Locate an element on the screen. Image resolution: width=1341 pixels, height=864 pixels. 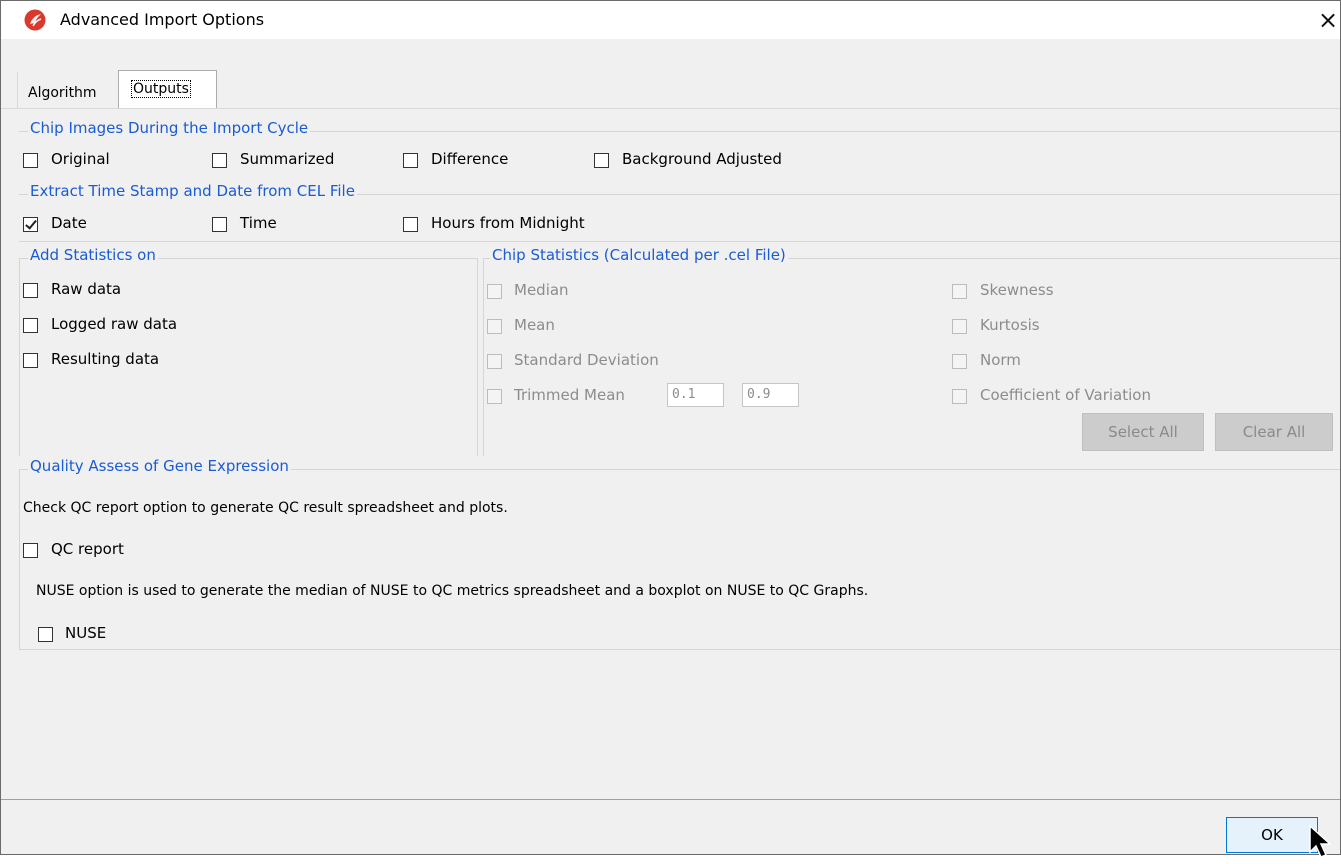
close-icon: × is located at coordinates (1327, 20).